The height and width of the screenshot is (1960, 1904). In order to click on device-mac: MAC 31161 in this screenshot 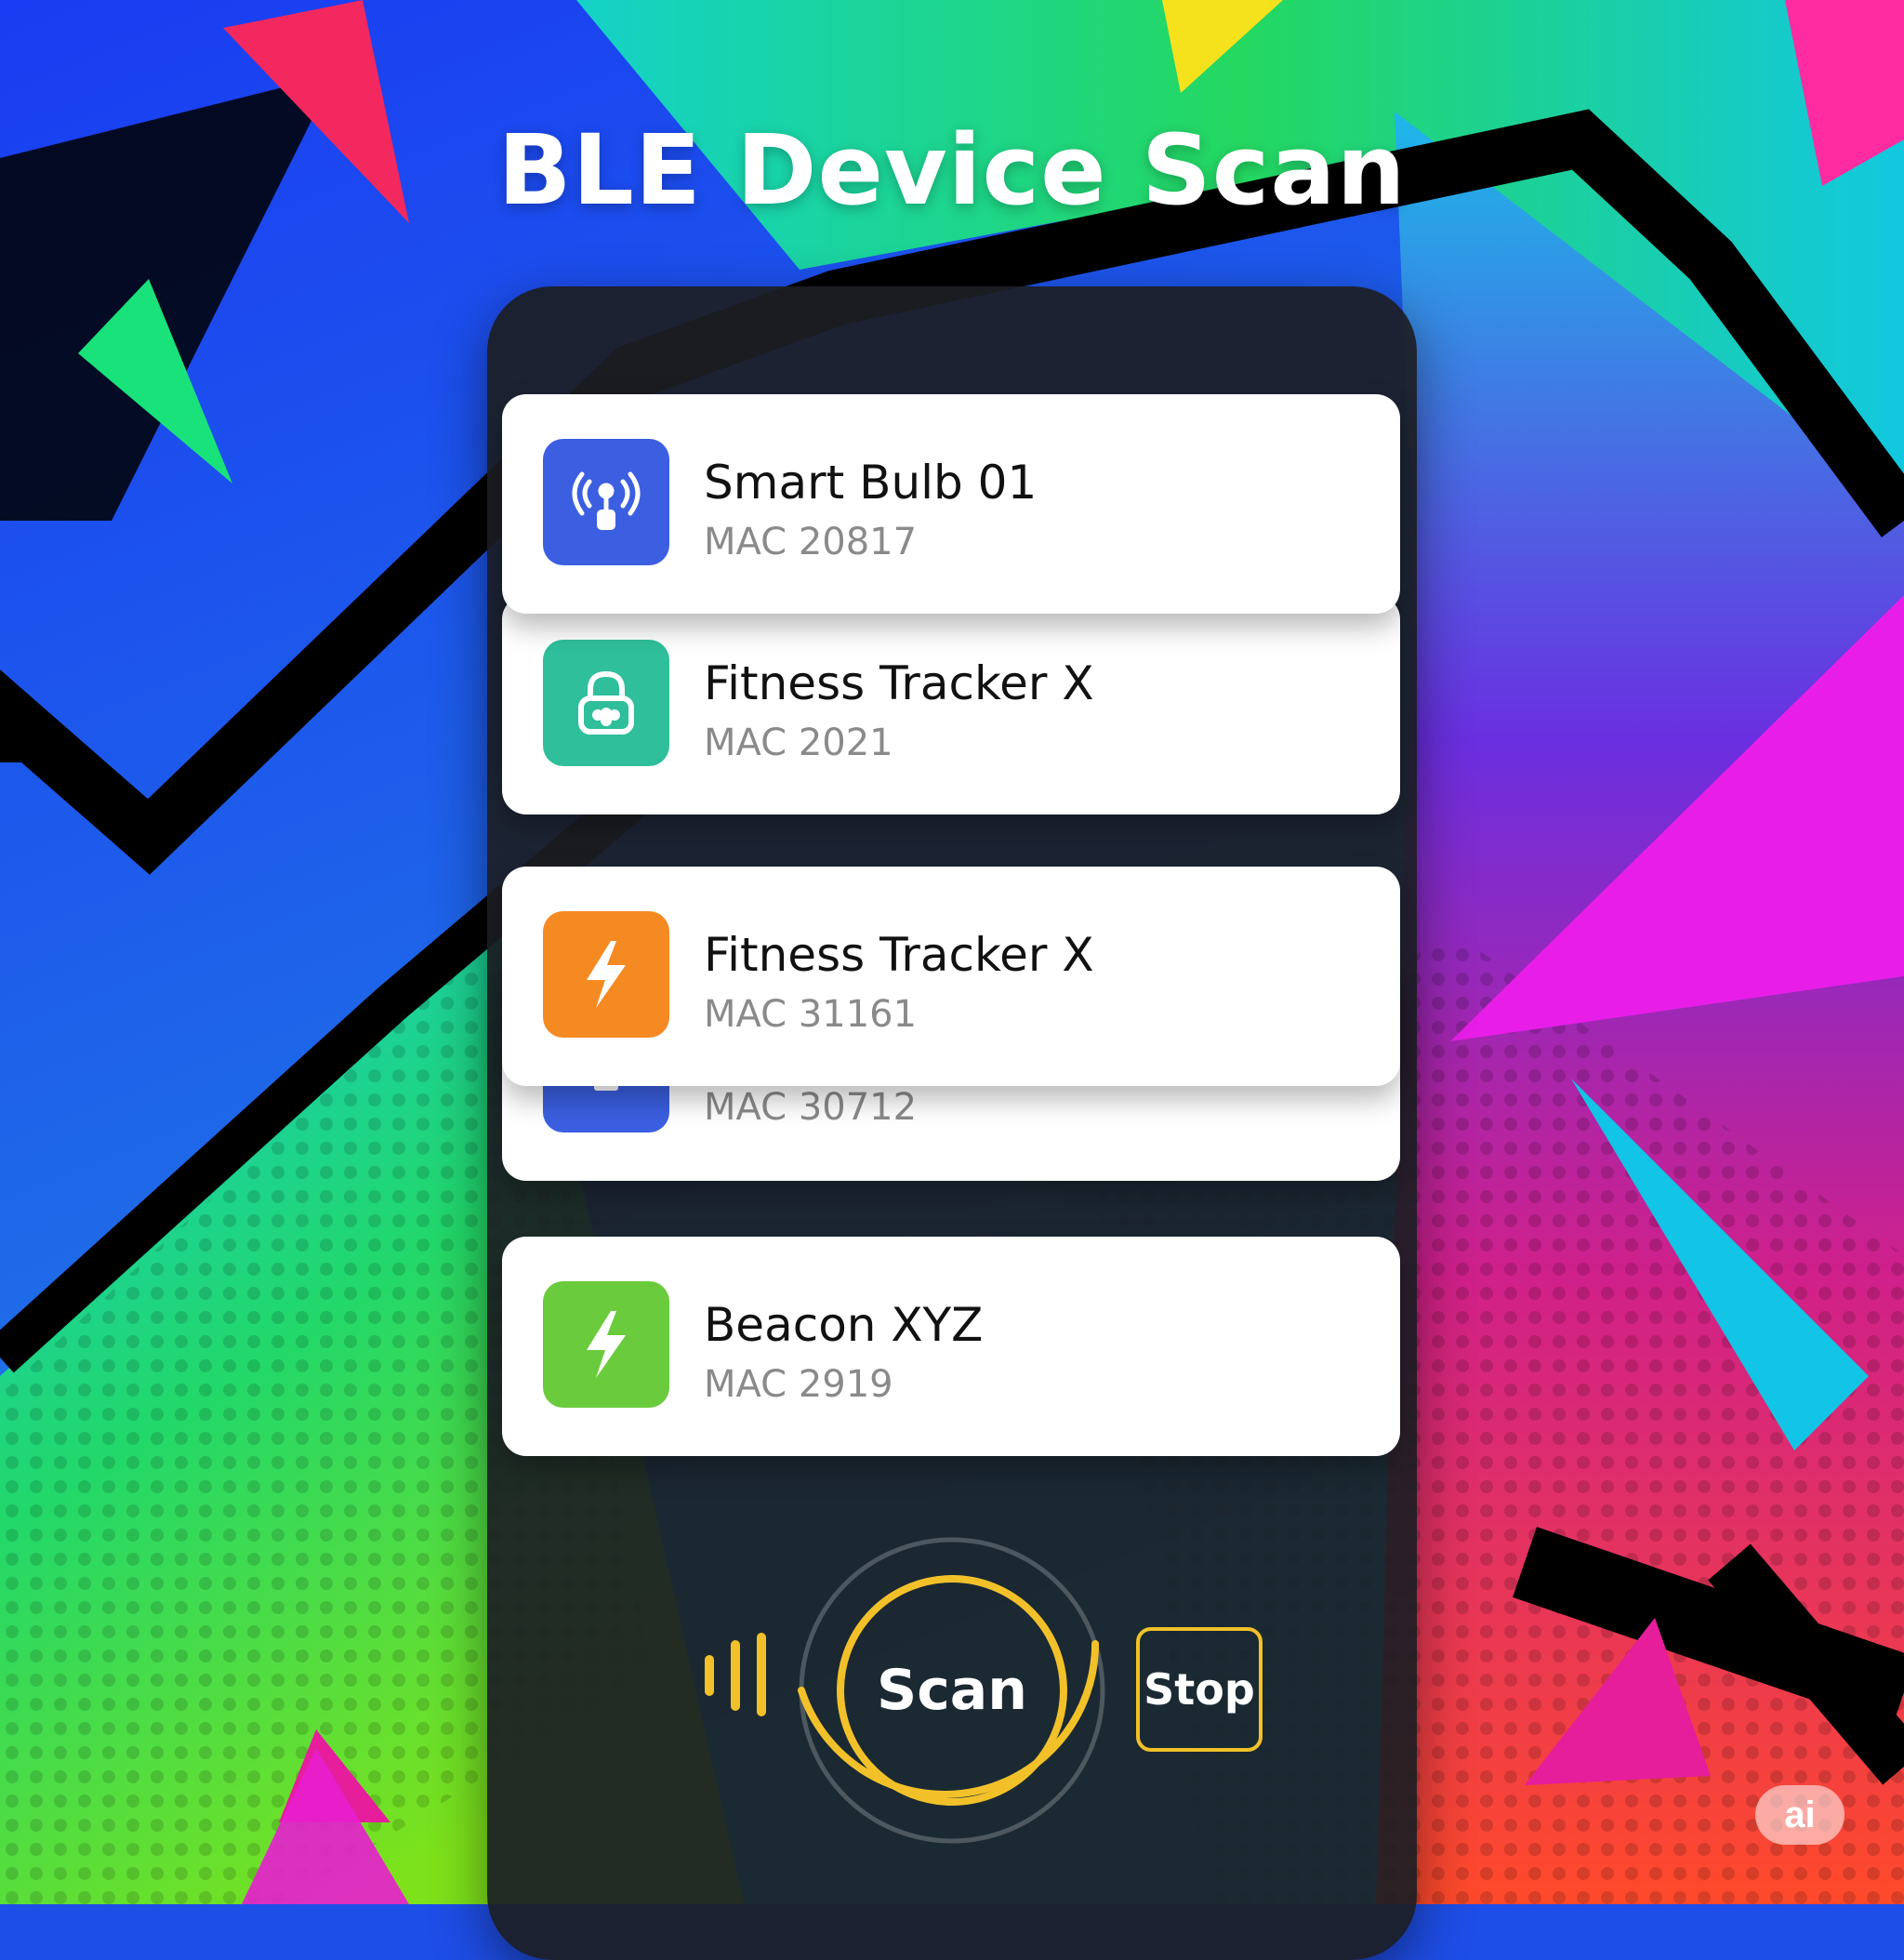, I will do `click(811, 1014)`.